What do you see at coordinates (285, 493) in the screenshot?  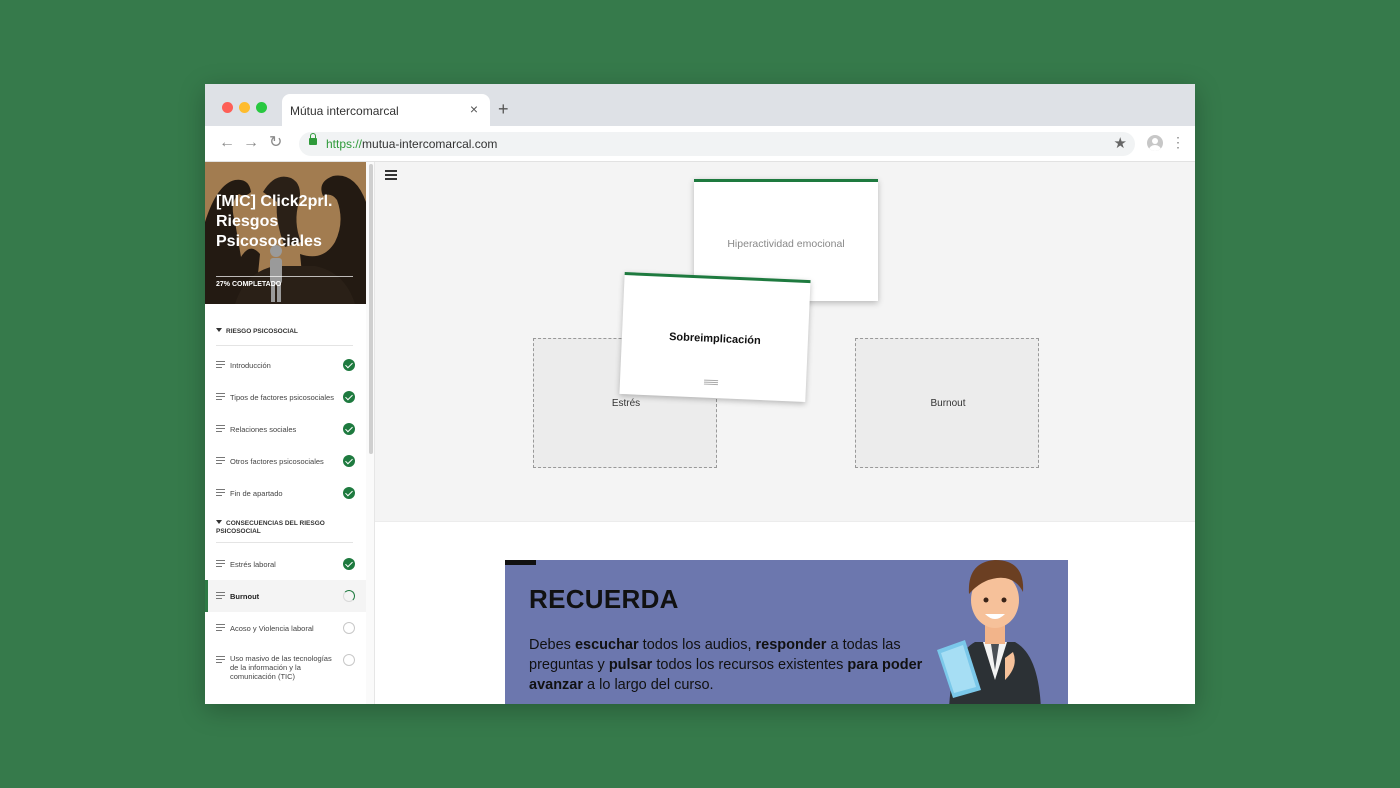 I see `lesson-item: Fin de apartado` at bounding box center [285, 493].